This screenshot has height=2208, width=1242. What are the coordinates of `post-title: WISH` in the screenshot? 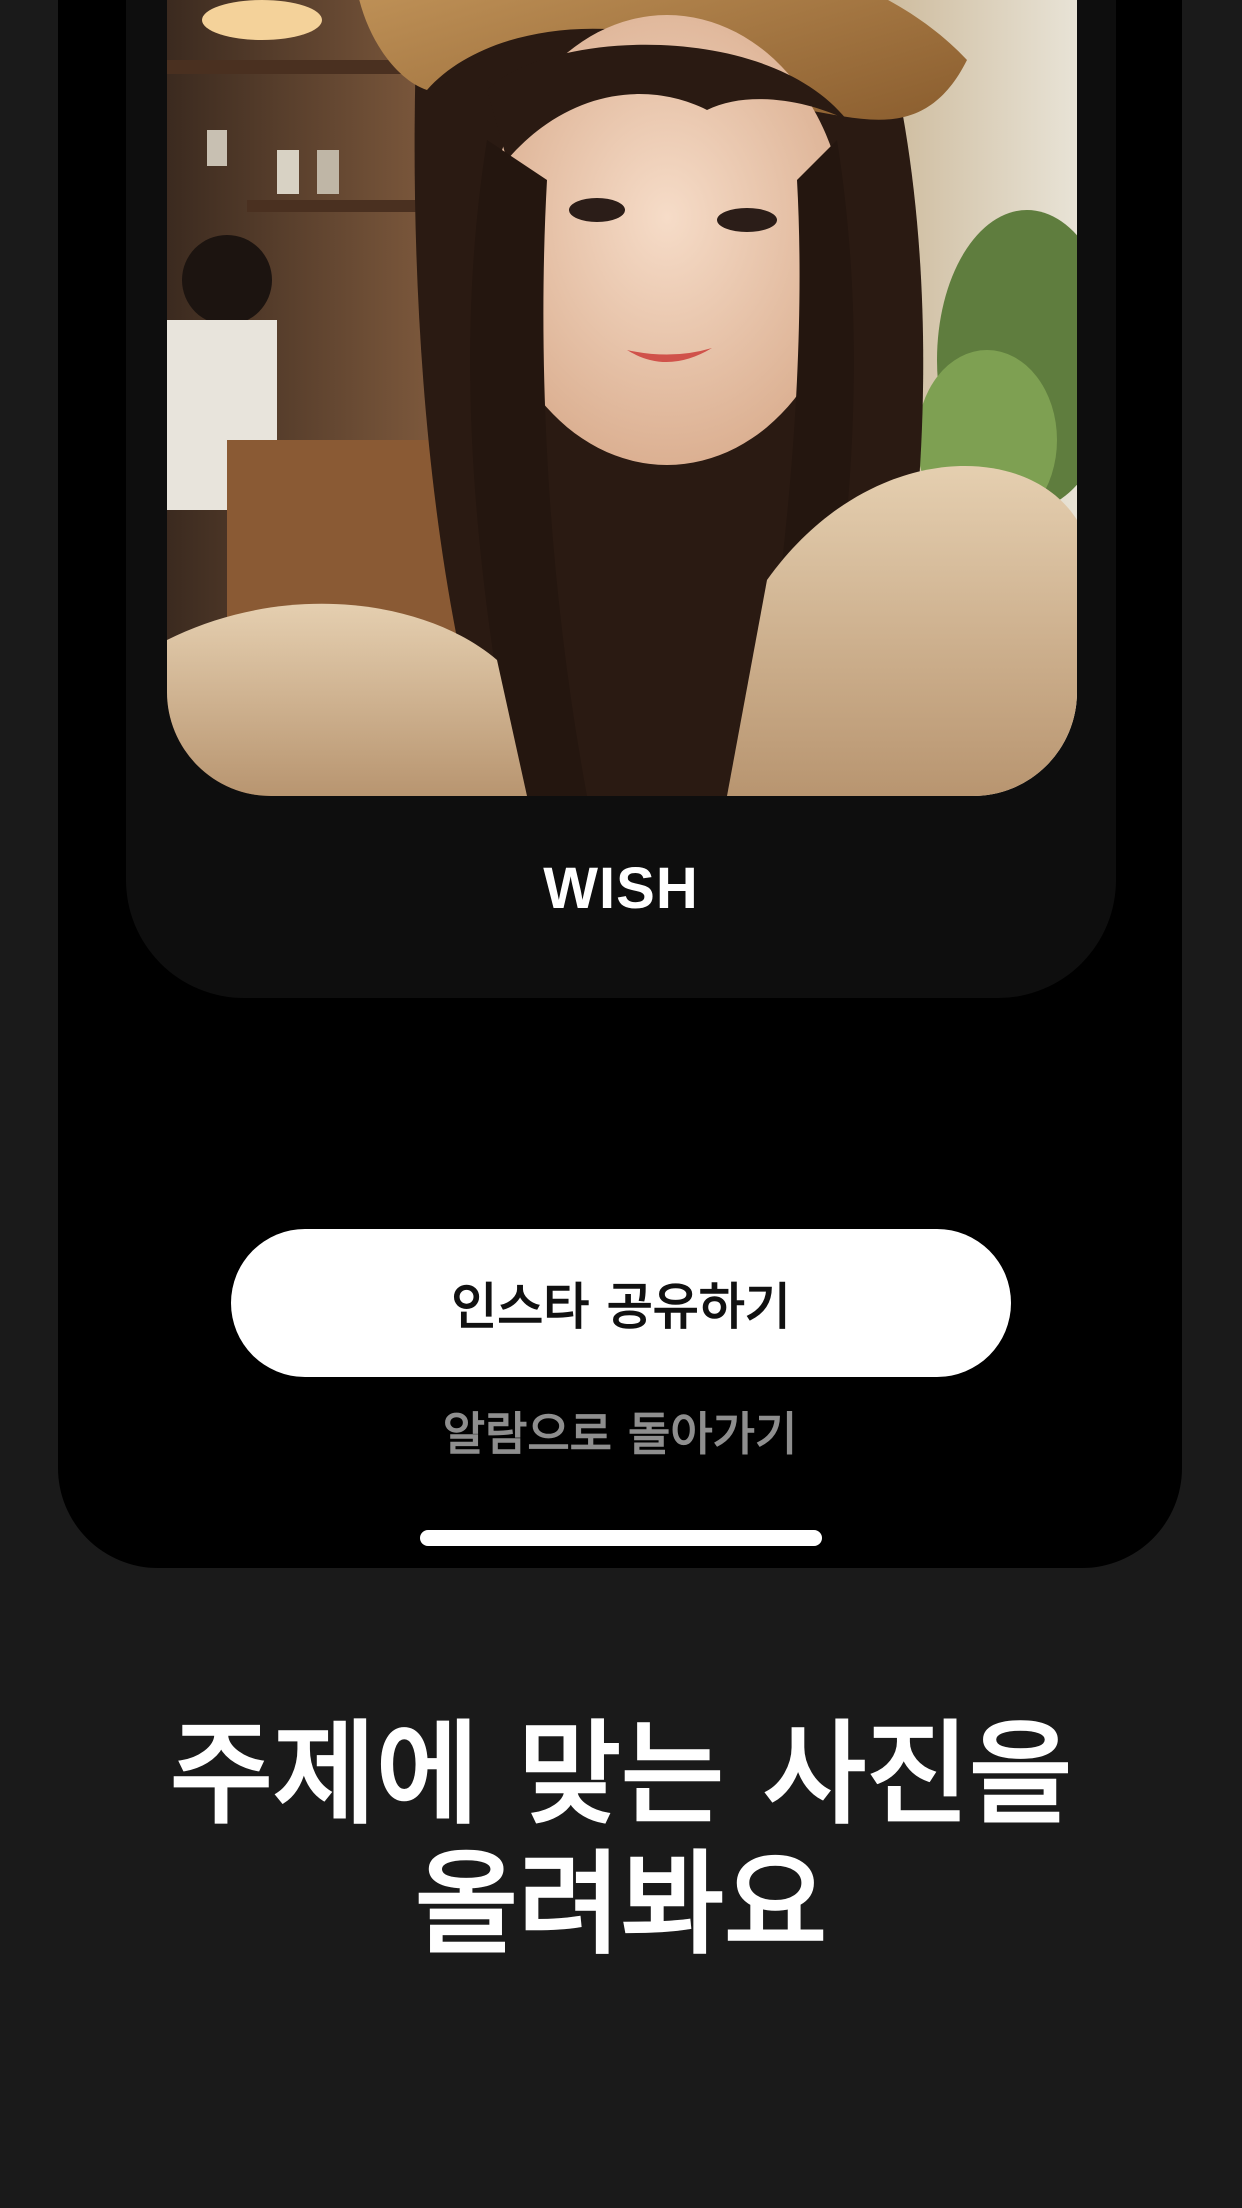 It's located at (621, 888).